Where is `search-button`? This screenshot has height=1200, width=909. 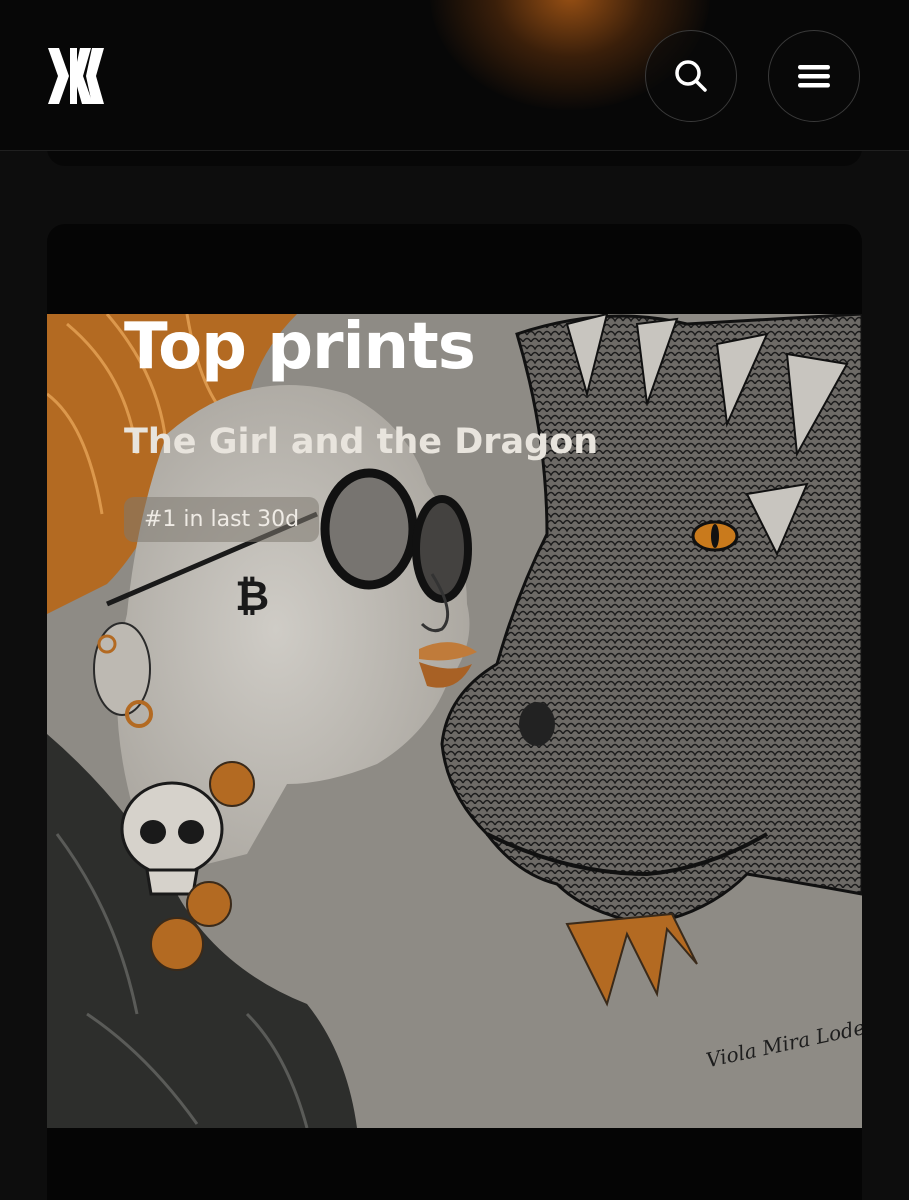
search-button is located at coordinates (691, 76).